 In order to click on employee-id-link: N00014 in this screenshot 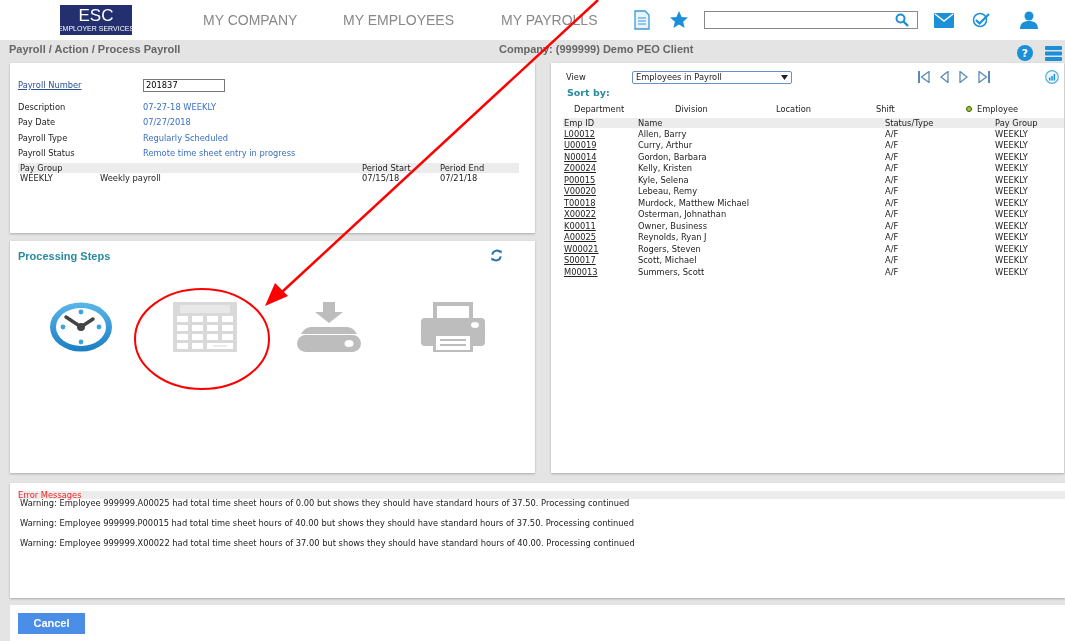, I will do `click(601, 156)`.